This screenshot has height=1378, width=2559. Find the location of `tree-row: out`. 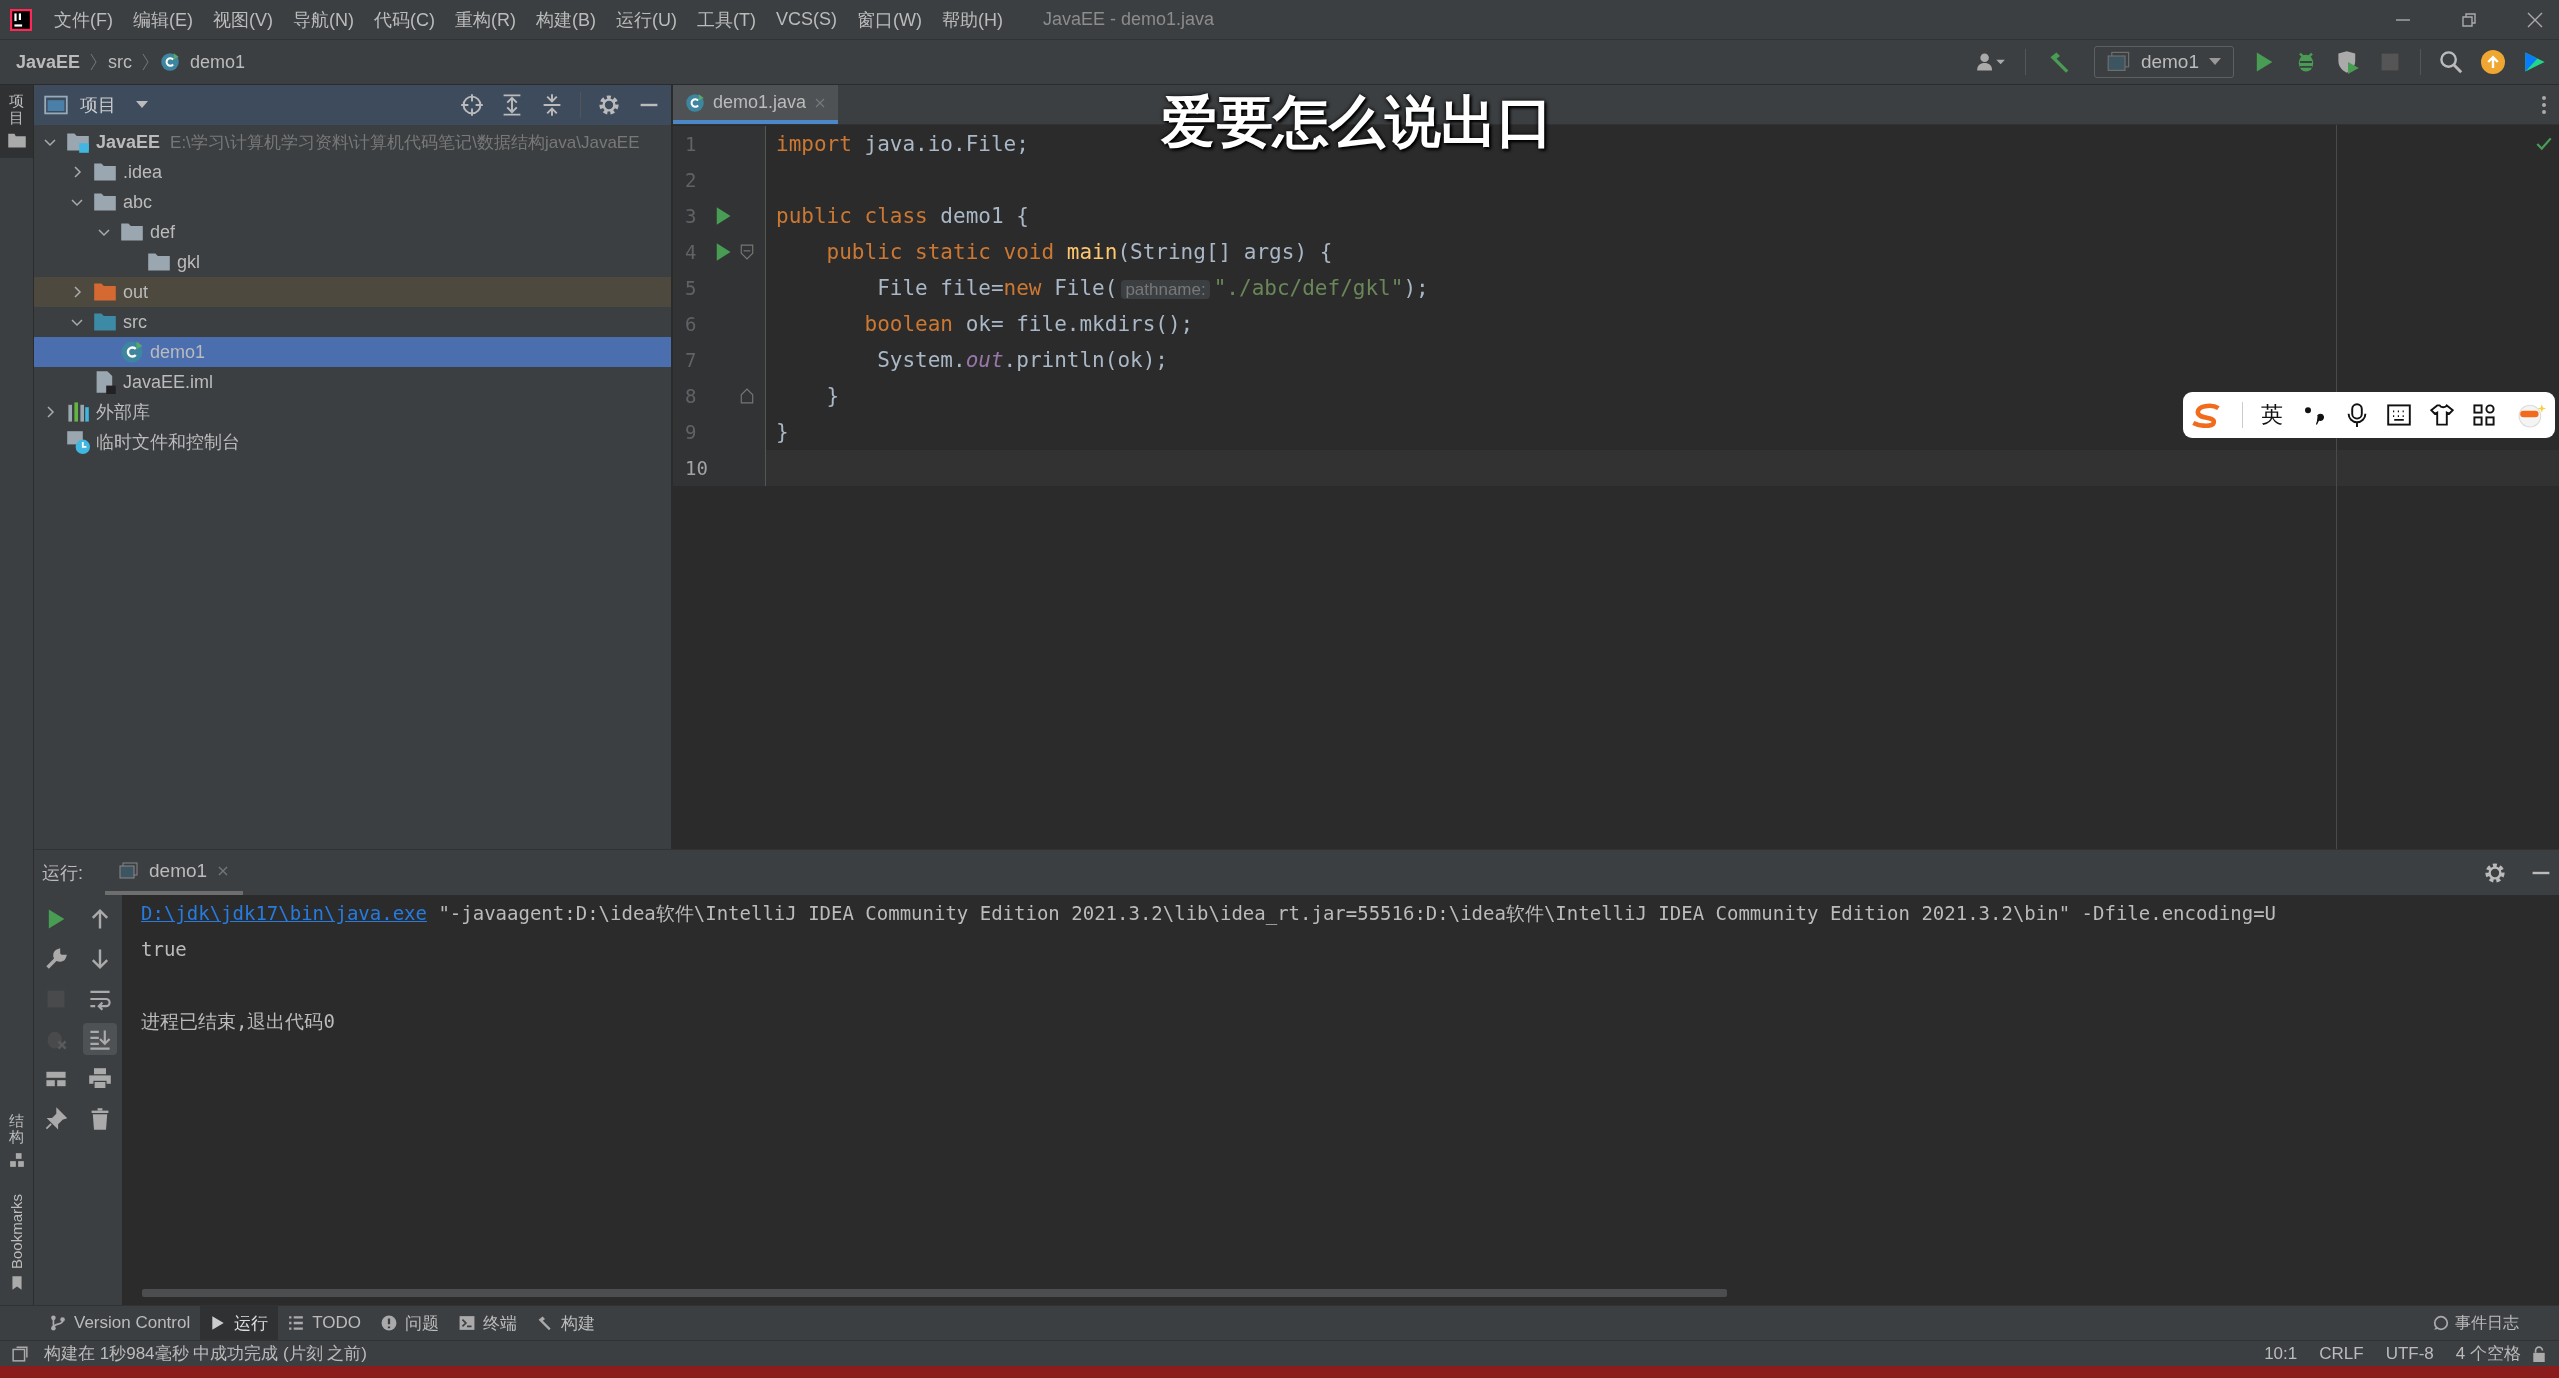

tree-row: out is located at coordinates (352, 292).